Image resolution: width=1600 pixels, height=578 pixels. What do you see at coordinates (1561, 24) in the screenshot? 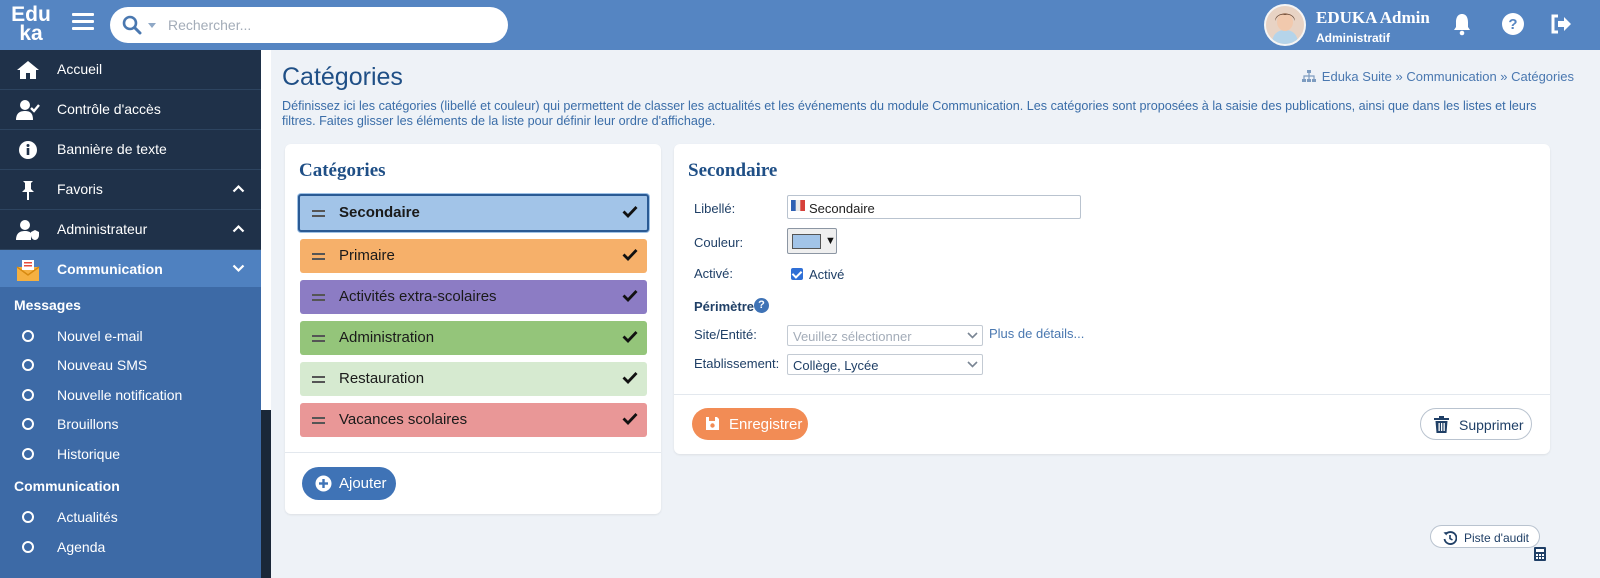
I see `logout-icon` at bounding box center [1561, 24].